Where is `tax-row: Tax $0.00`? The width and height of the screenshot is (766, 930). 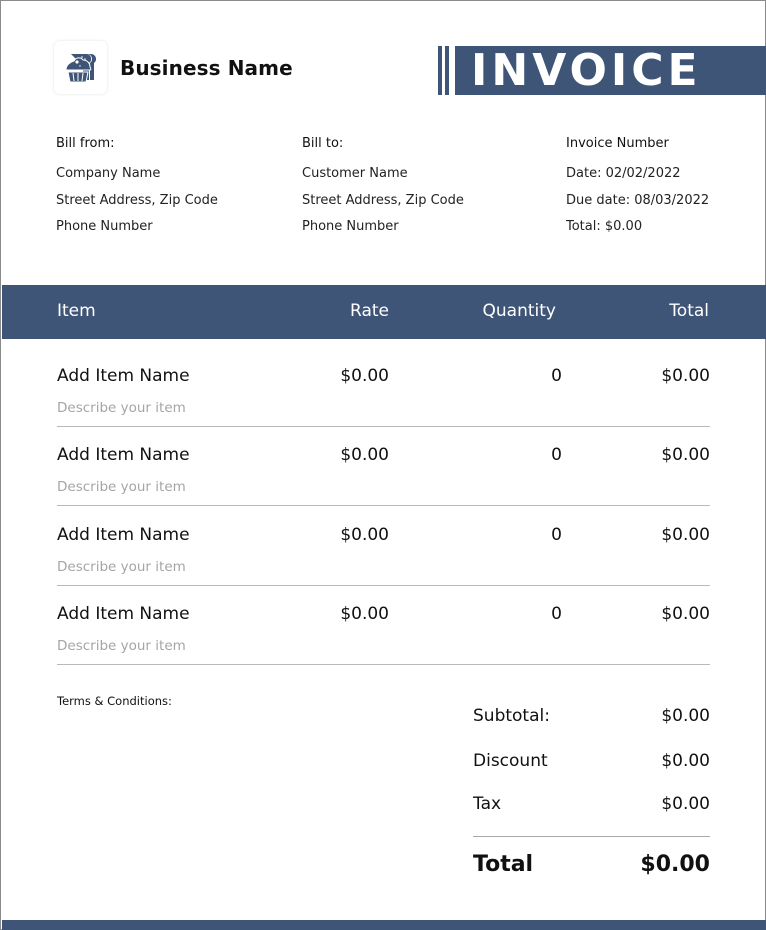 tax-row: Tax $0.00 is located at coordinates (591, 804).